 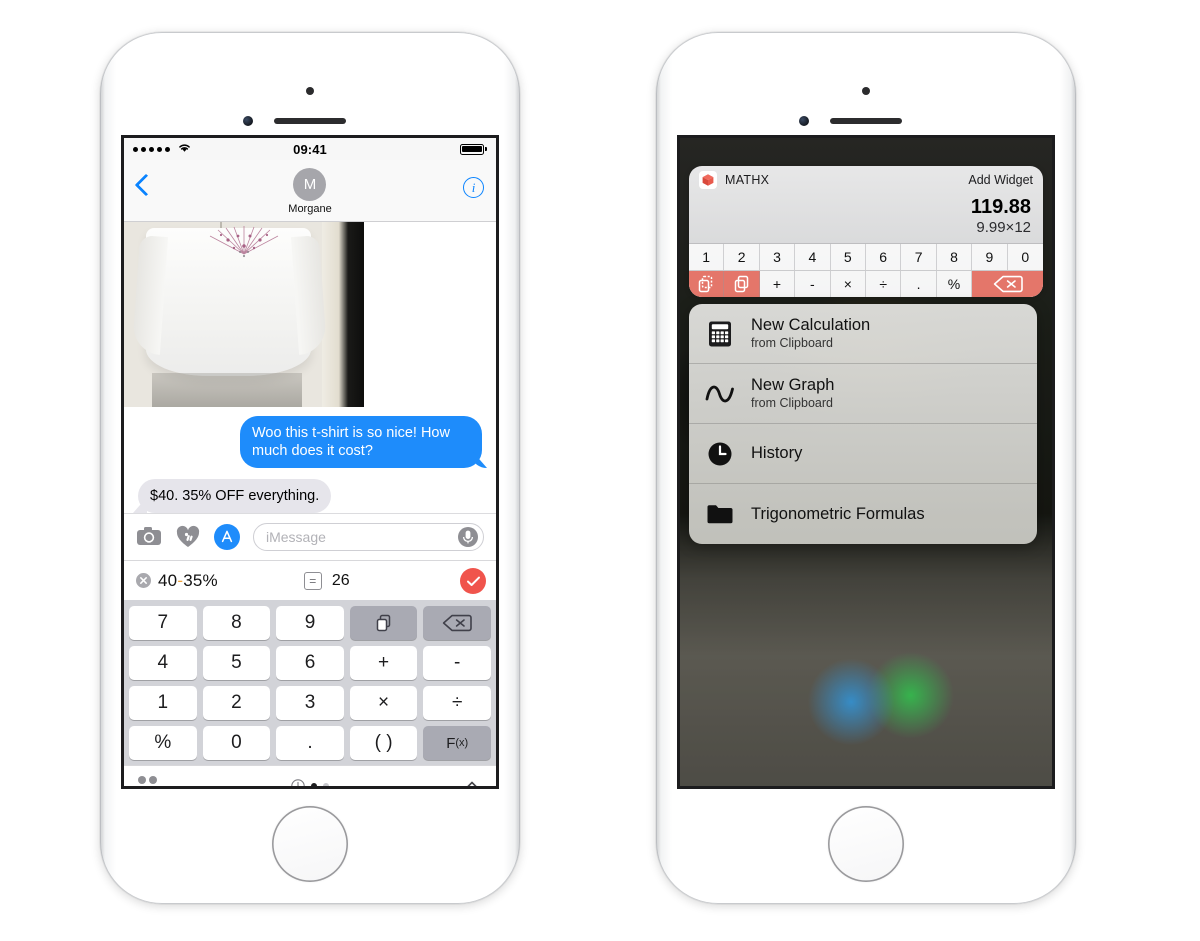 I want to click on quick-action-item: History, so click(x=863, y=454).